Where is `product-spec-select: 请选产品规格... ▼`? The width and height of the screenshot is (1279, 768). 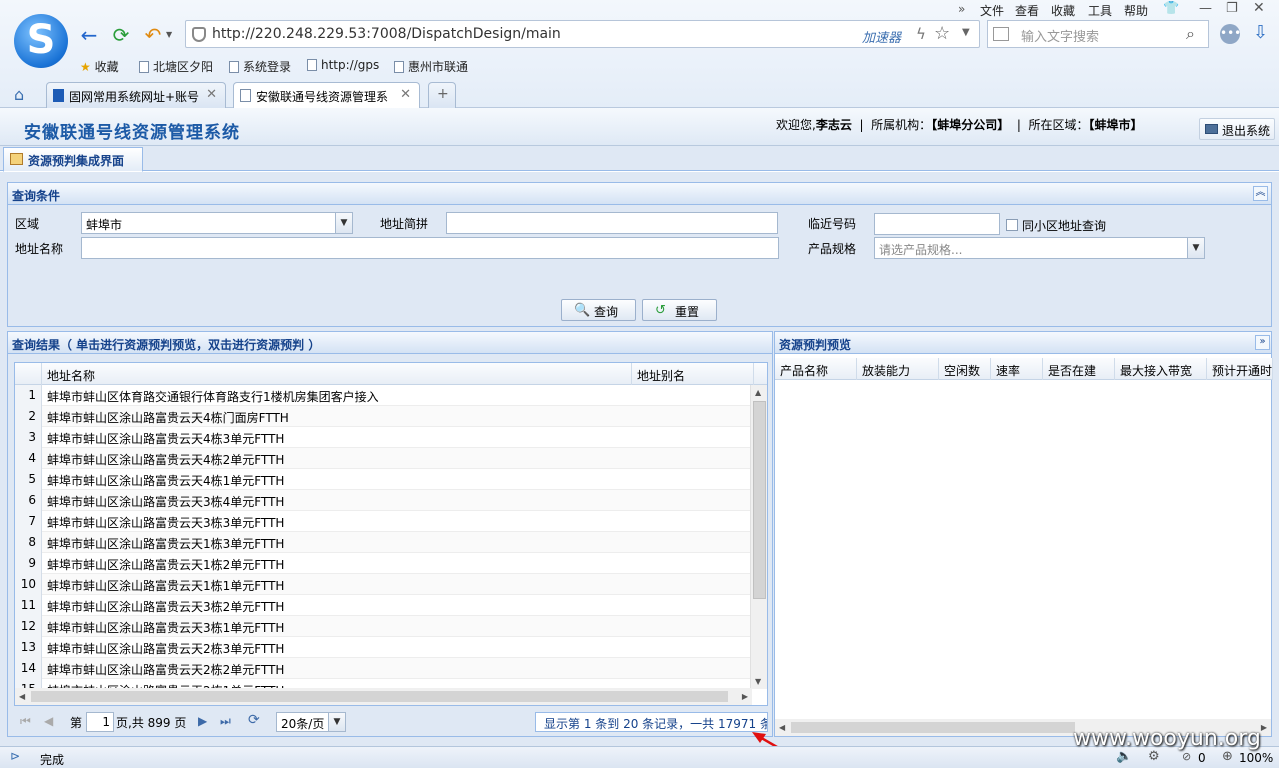 product-spec-select: 请选产品规格... ▼ is located at coordinates (1039, 248).